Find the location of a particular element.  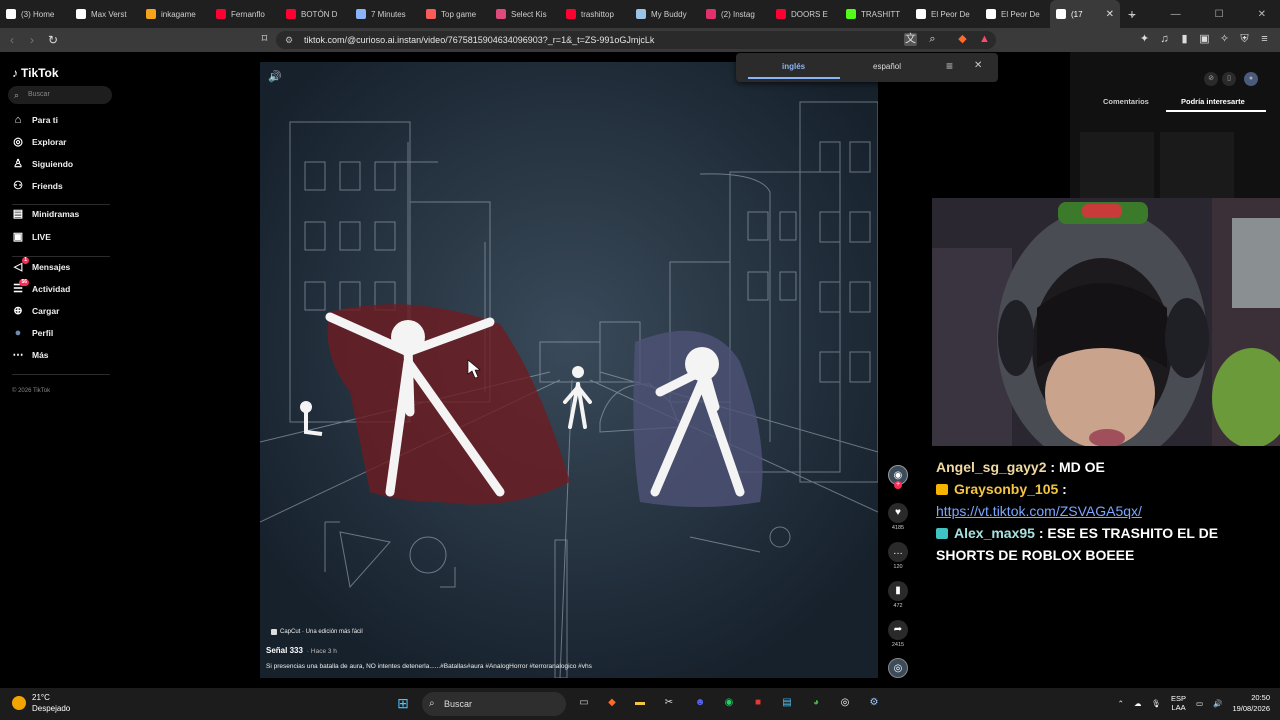

tiktok-logo: ♪ TikTok is located at coordinates (35, 73).